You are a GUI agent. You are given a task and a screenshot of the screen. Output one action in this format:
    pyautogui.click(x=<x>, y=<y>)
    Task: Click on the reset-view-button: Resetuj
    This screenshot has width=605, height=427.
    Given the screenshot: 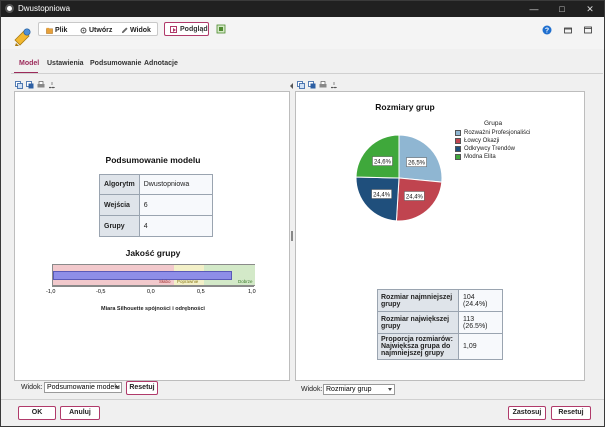 What is the action you would take?
    pyautogui.click(x=142, y=388)
    